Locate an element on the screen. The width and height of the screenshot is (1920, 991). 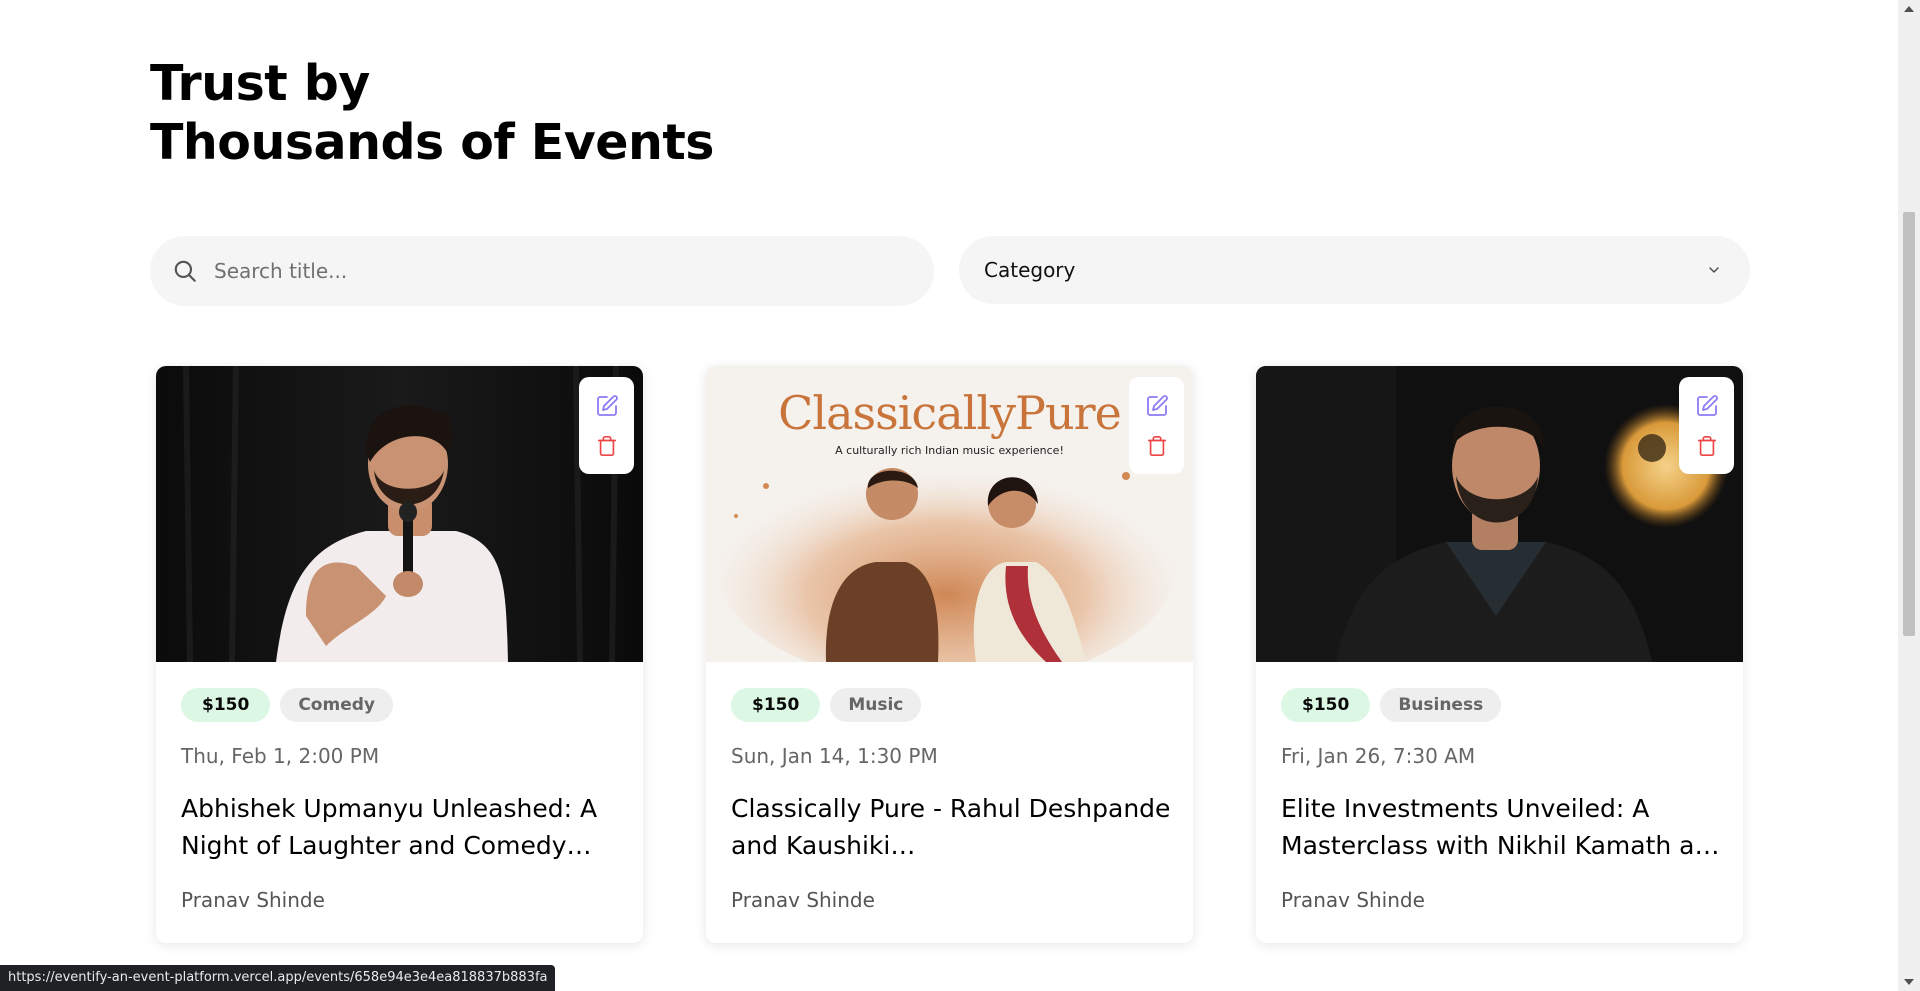
search-bar is located at coordinates (542, 271).